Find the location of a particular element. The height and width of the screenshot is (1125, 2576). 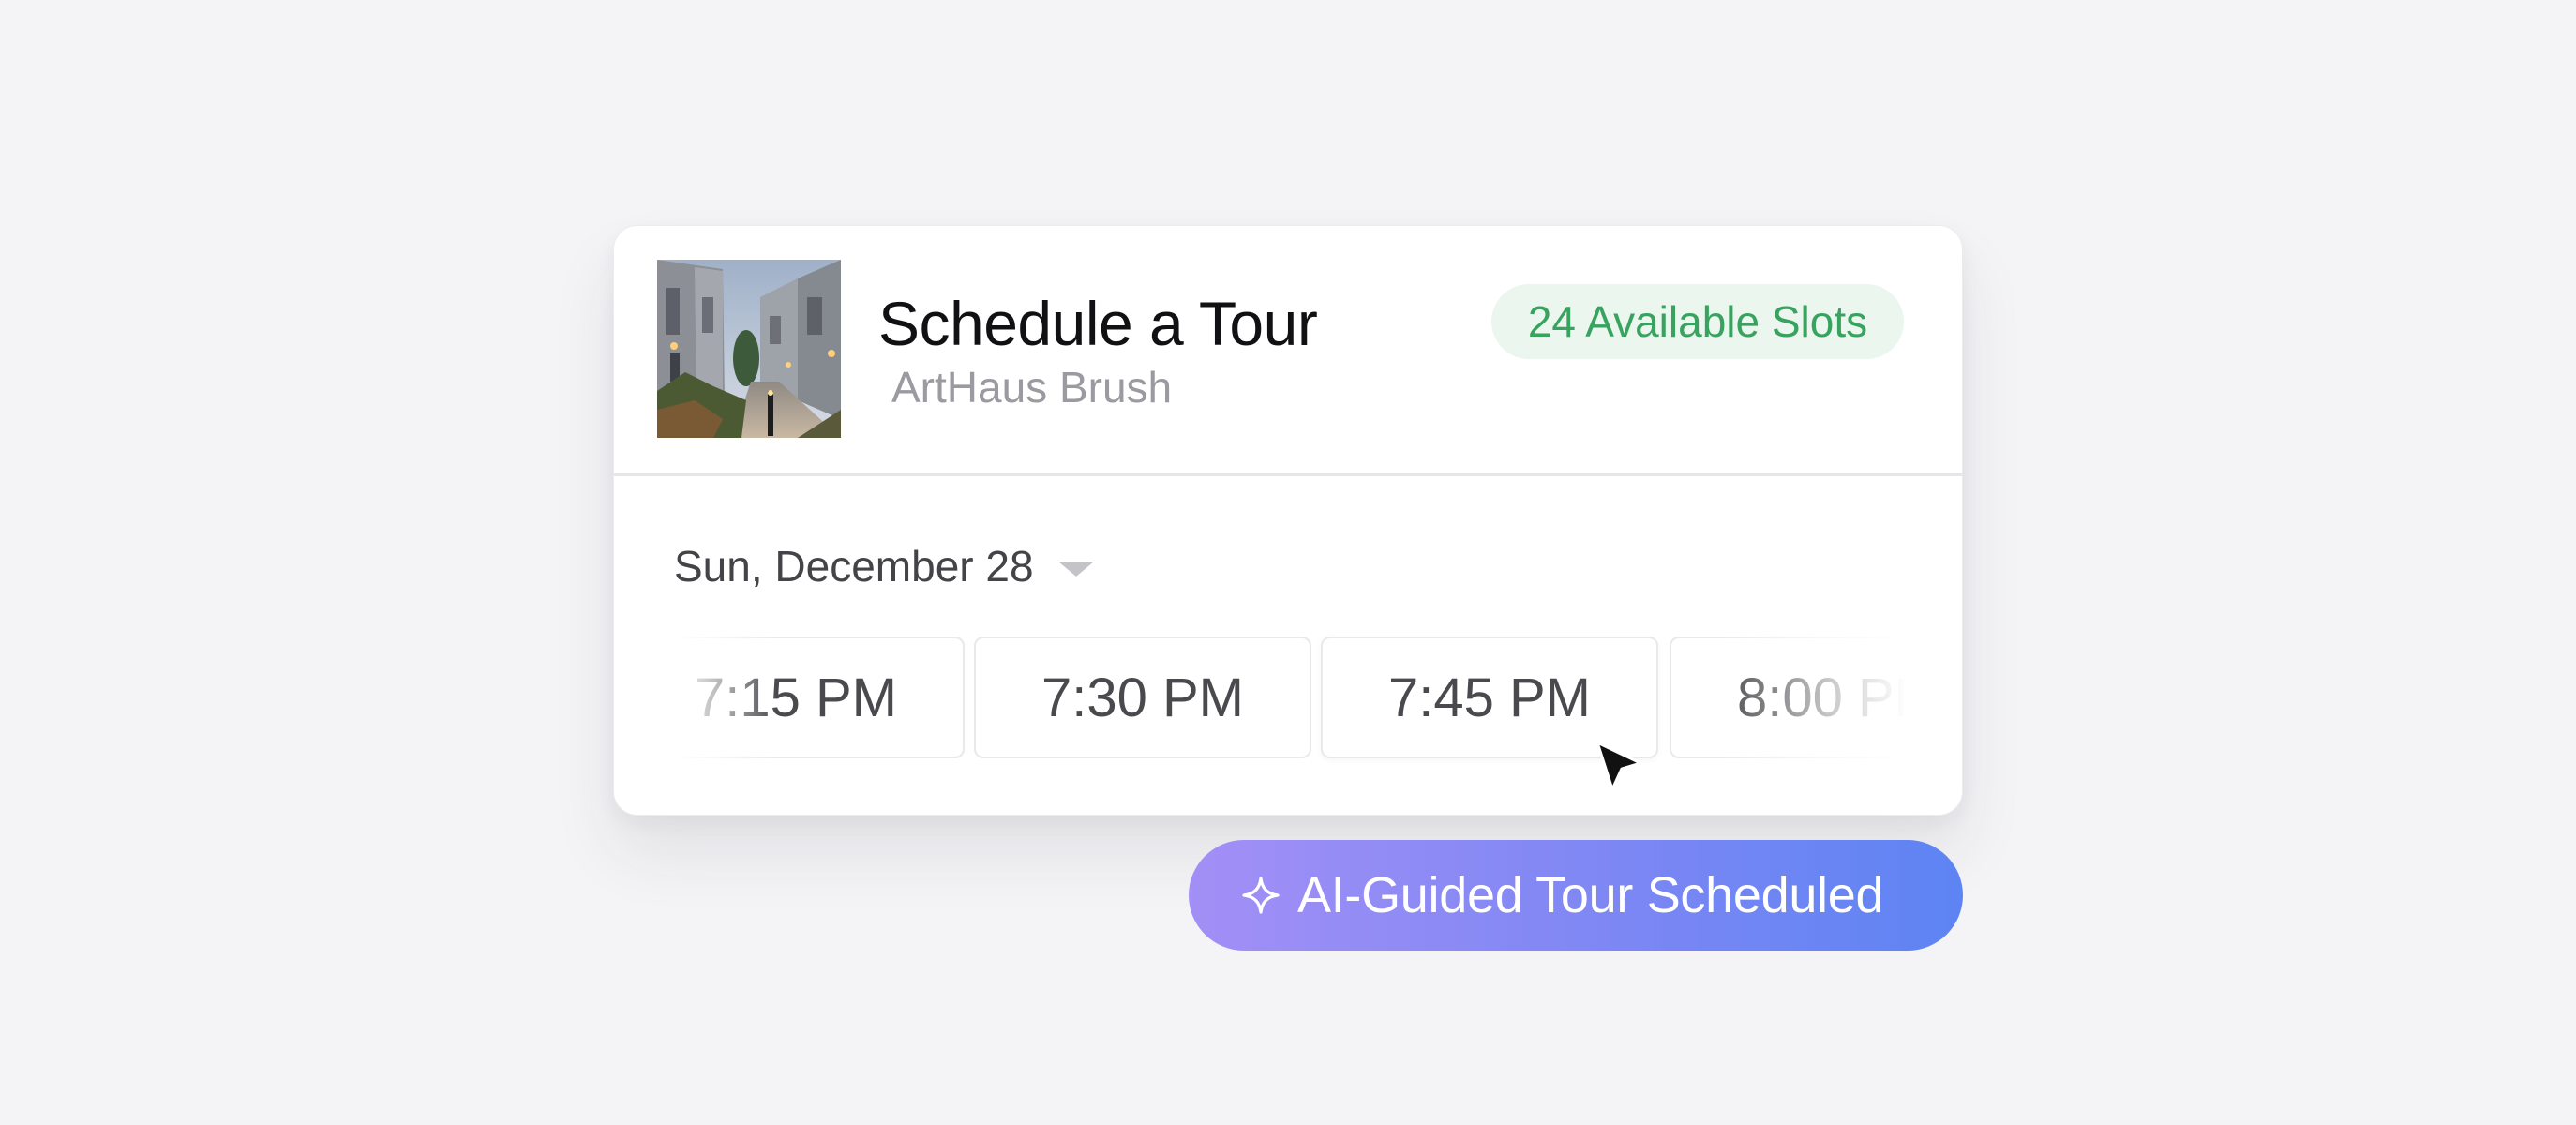

time-slot-button: 7:30 PM is located at coordinates (1142, 697).